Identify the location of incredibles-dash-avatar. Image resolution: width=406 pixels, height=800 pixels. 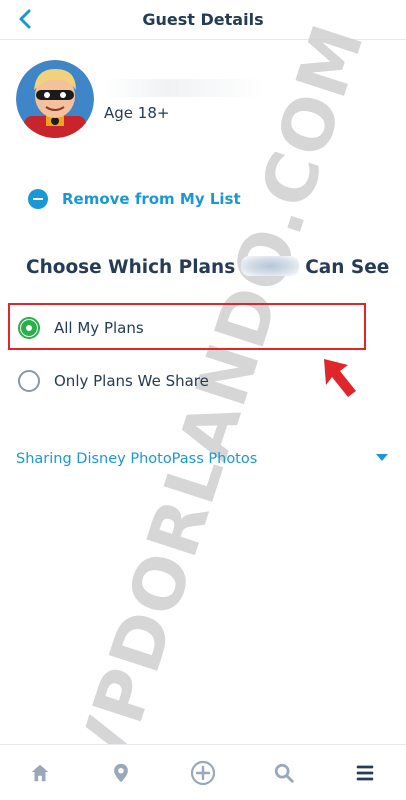
(55, 99).